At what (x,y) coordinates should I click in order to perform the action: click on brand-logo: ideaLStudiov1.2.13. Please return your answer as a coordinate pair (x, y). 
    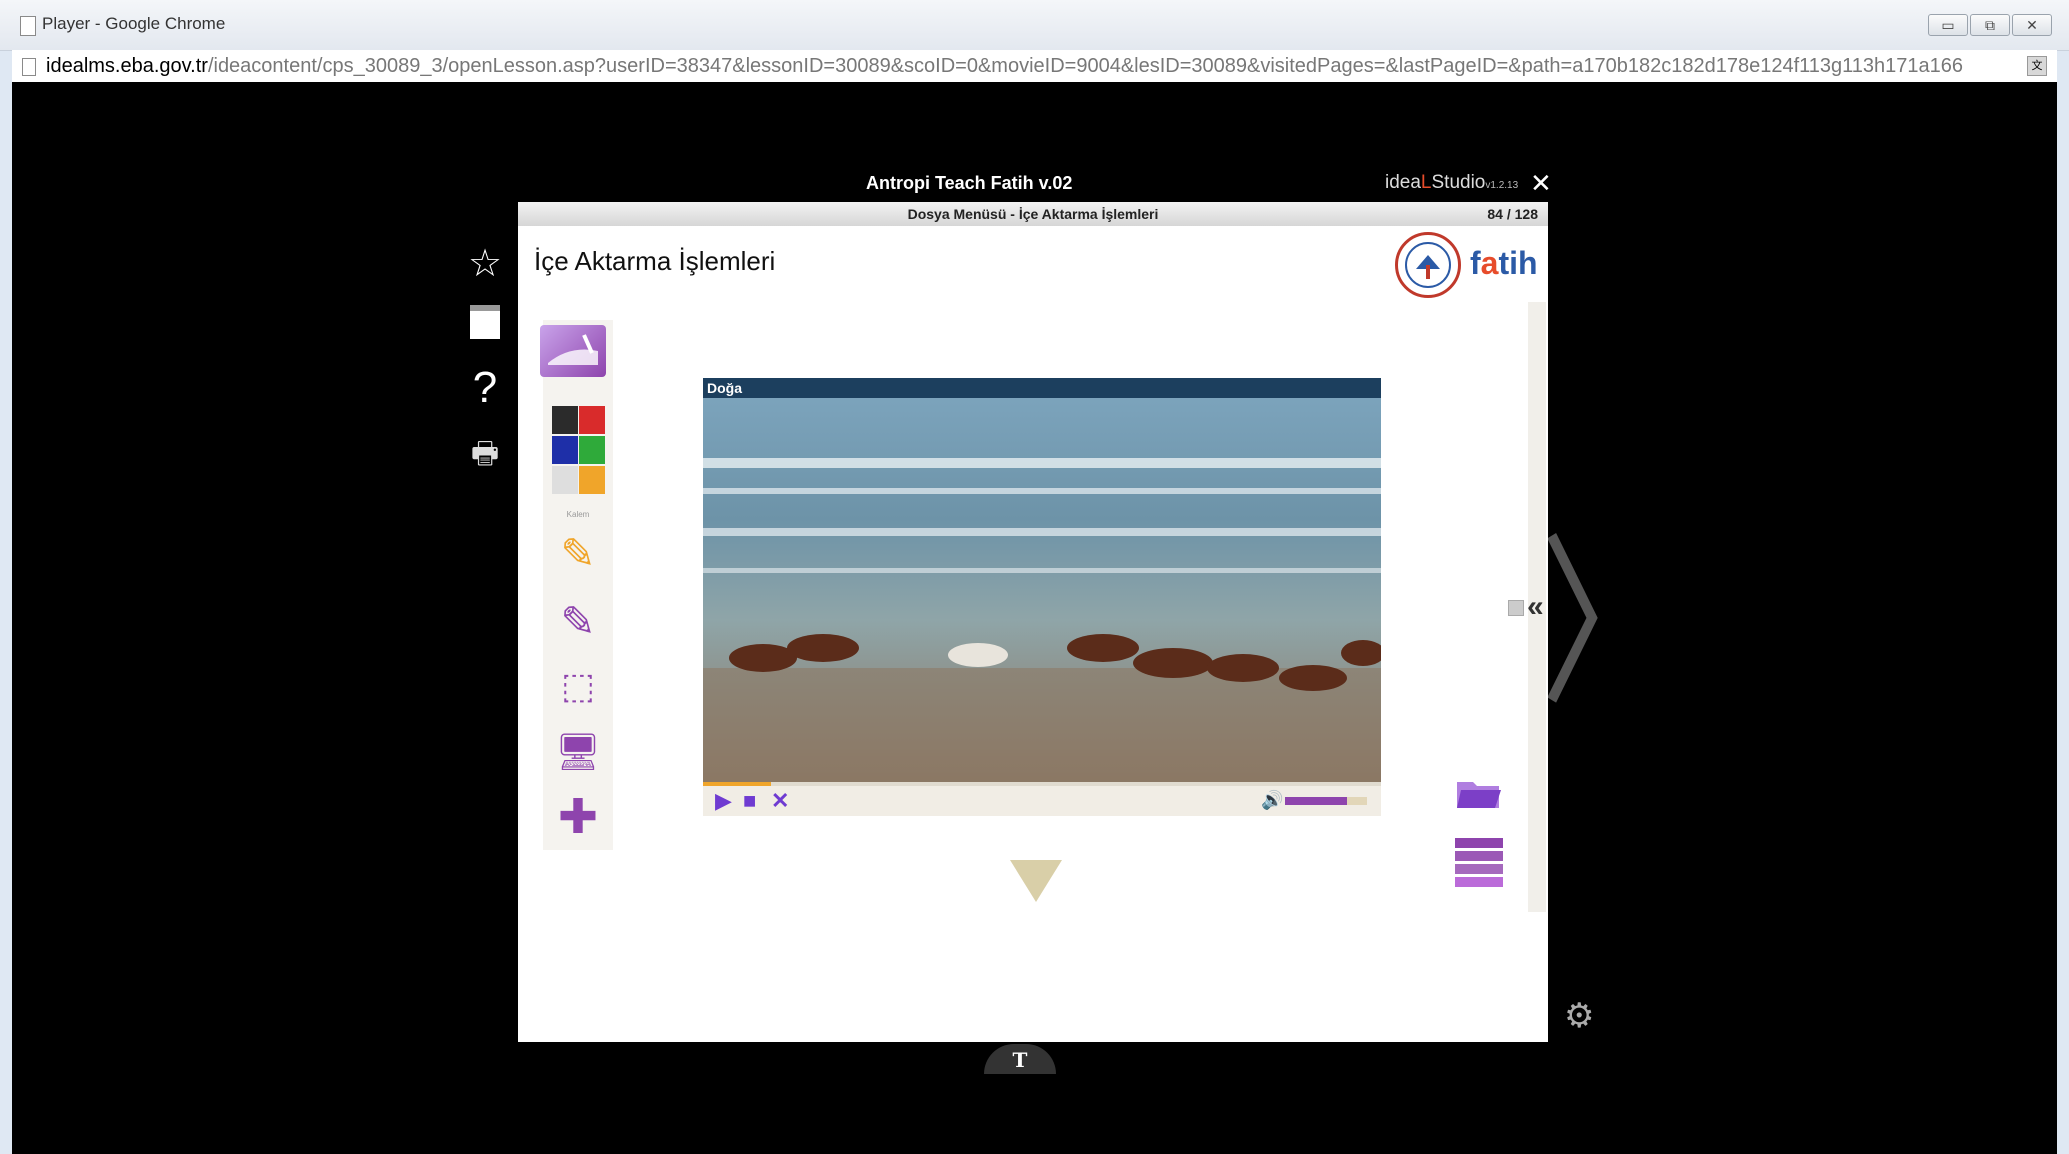
    Looking at the image, I should click on (1452, 182).